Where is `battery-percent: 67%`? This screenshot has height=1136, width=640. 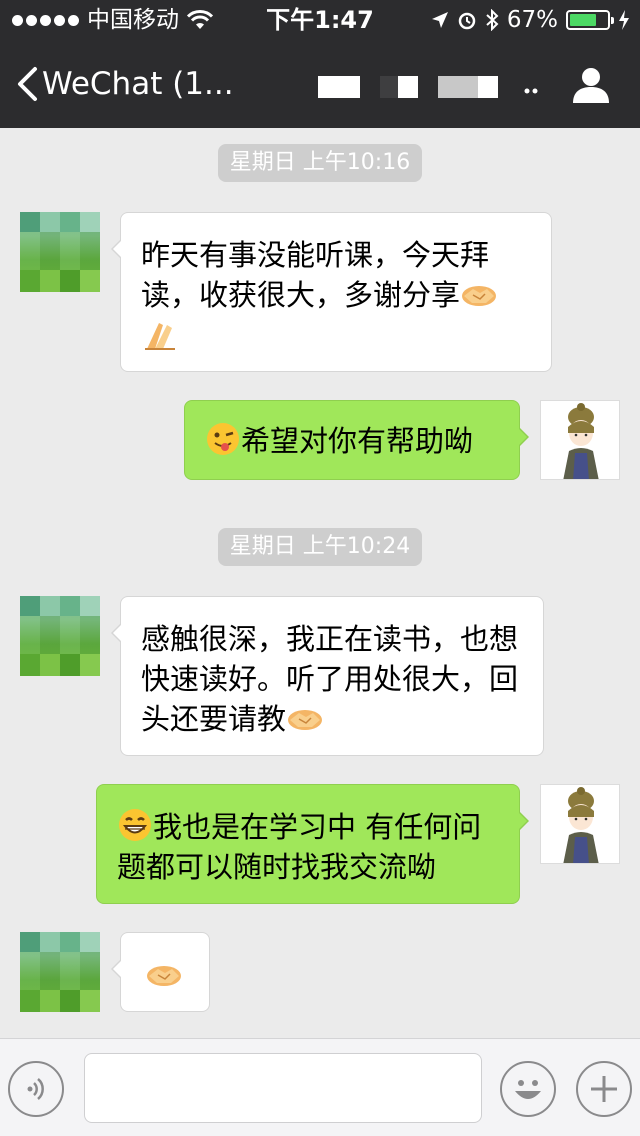
battery-percent: 67% is located at coordinates (532, 20).